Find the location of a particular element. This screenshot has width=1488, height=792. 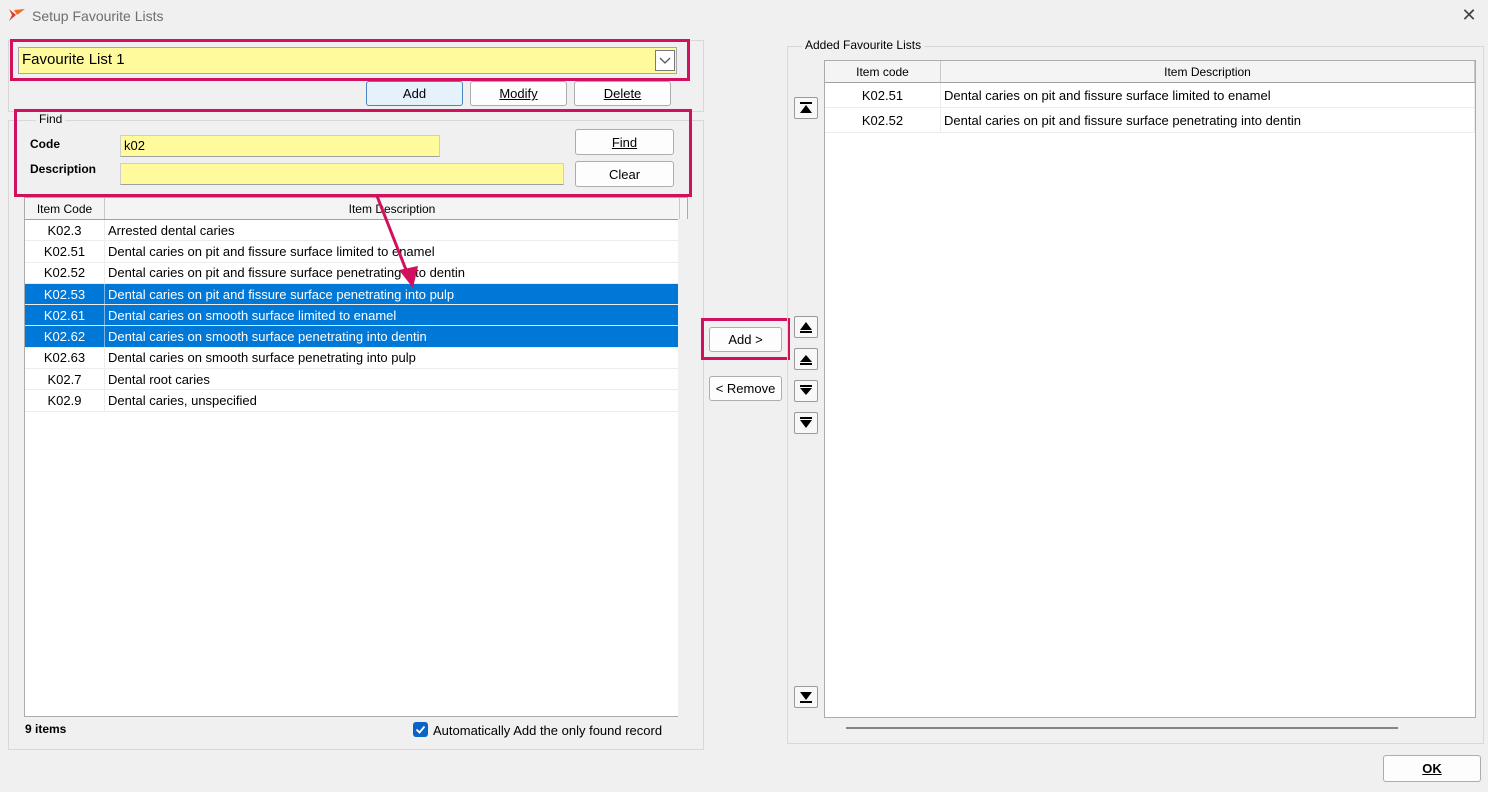

table-row: K02.7 Dental root caries is located at coordinates (356, 380).